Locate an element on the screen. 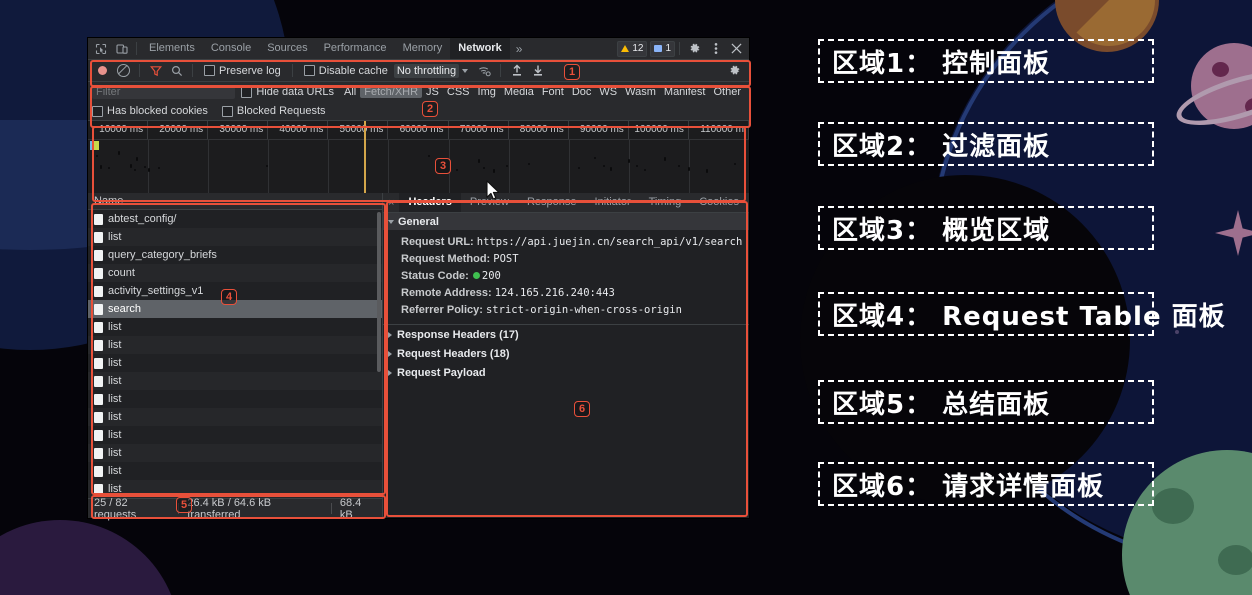 Image resolution: width=1252 pixels, height=595 pixels. general-value: 200 is located at coordinates (491, 276).